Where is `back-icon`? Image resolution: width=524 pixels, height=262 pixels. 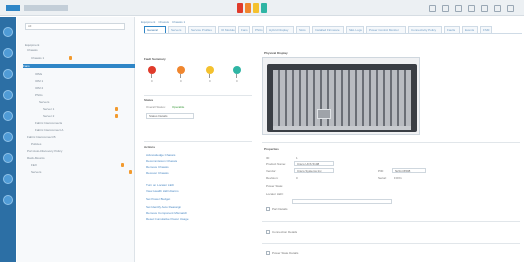 back-icon is located at coordinates (432, 8).